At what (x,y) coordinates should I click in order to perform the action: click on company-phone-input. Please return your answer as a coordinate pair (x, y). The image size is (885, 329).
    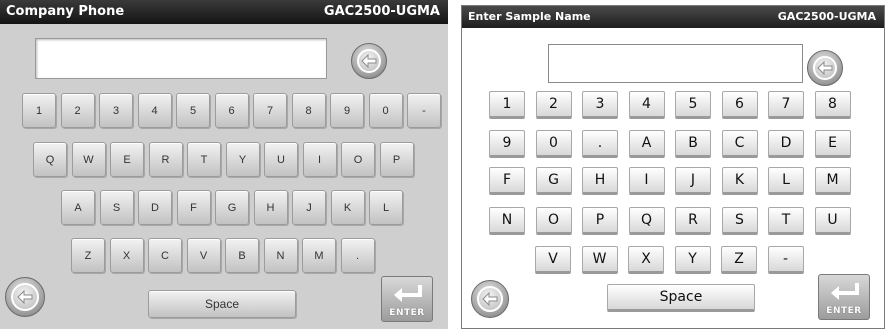
    Looking at the image, I should click on (181, 58).